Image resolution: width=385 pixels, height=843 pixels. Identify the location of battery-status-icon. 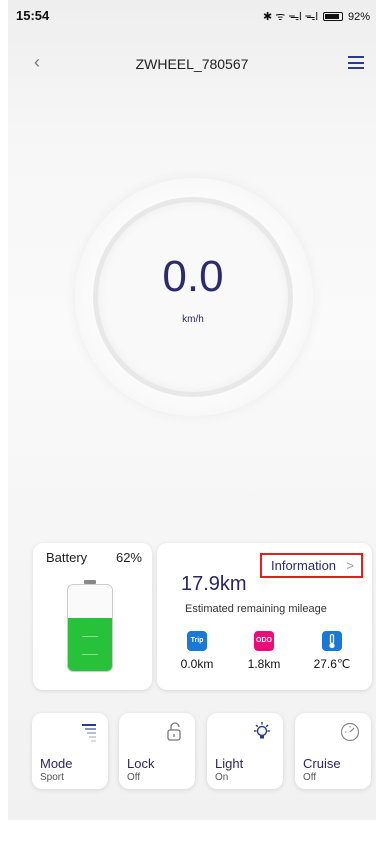
(332, 16).